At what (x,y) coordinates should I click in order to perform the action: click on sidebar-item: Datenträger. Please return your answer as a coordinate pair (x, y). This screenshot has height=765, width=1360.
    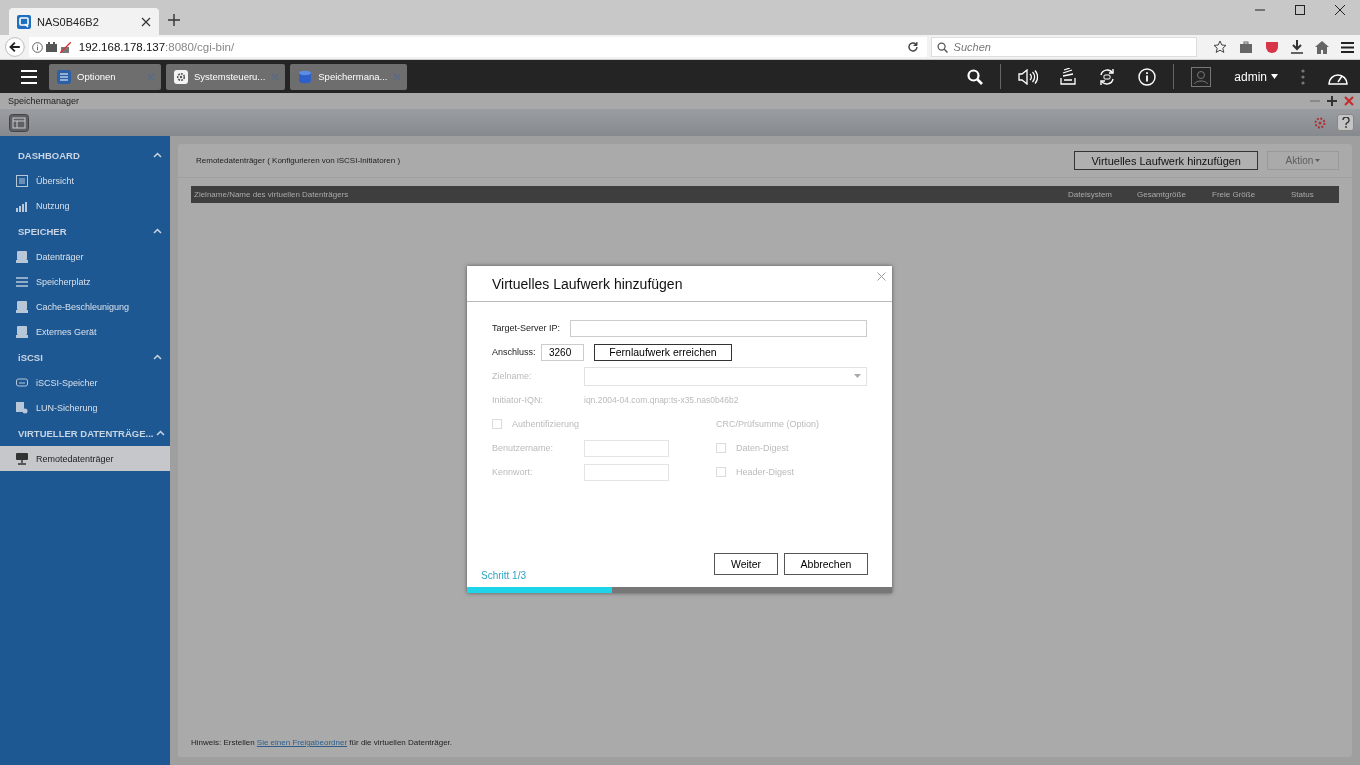
    Looking at the image, I should click on (85, 256).